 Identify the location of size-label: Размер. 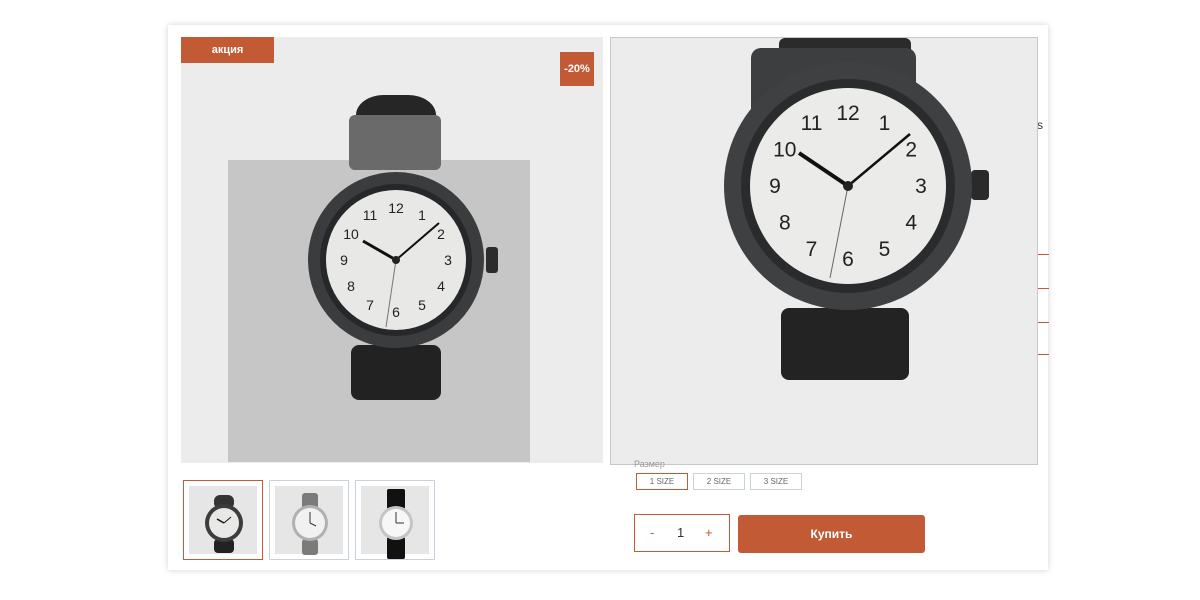
(649, 464).